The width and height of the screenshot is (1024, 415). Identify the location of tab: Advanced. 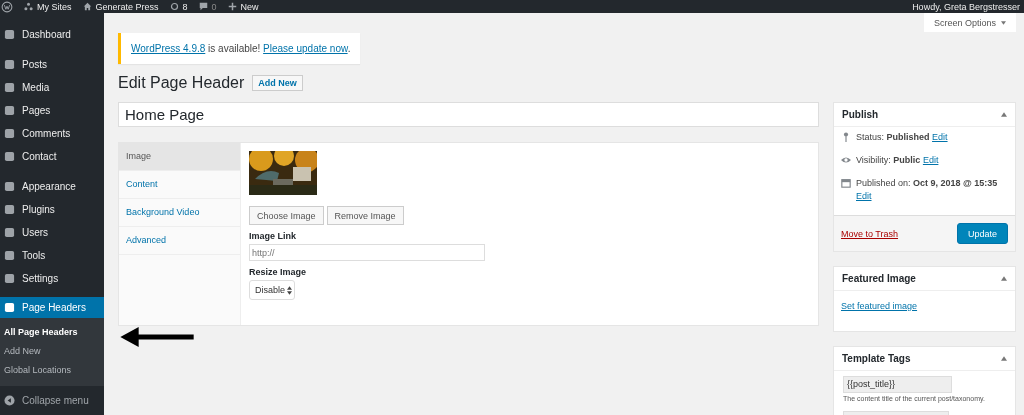
(179, 241).